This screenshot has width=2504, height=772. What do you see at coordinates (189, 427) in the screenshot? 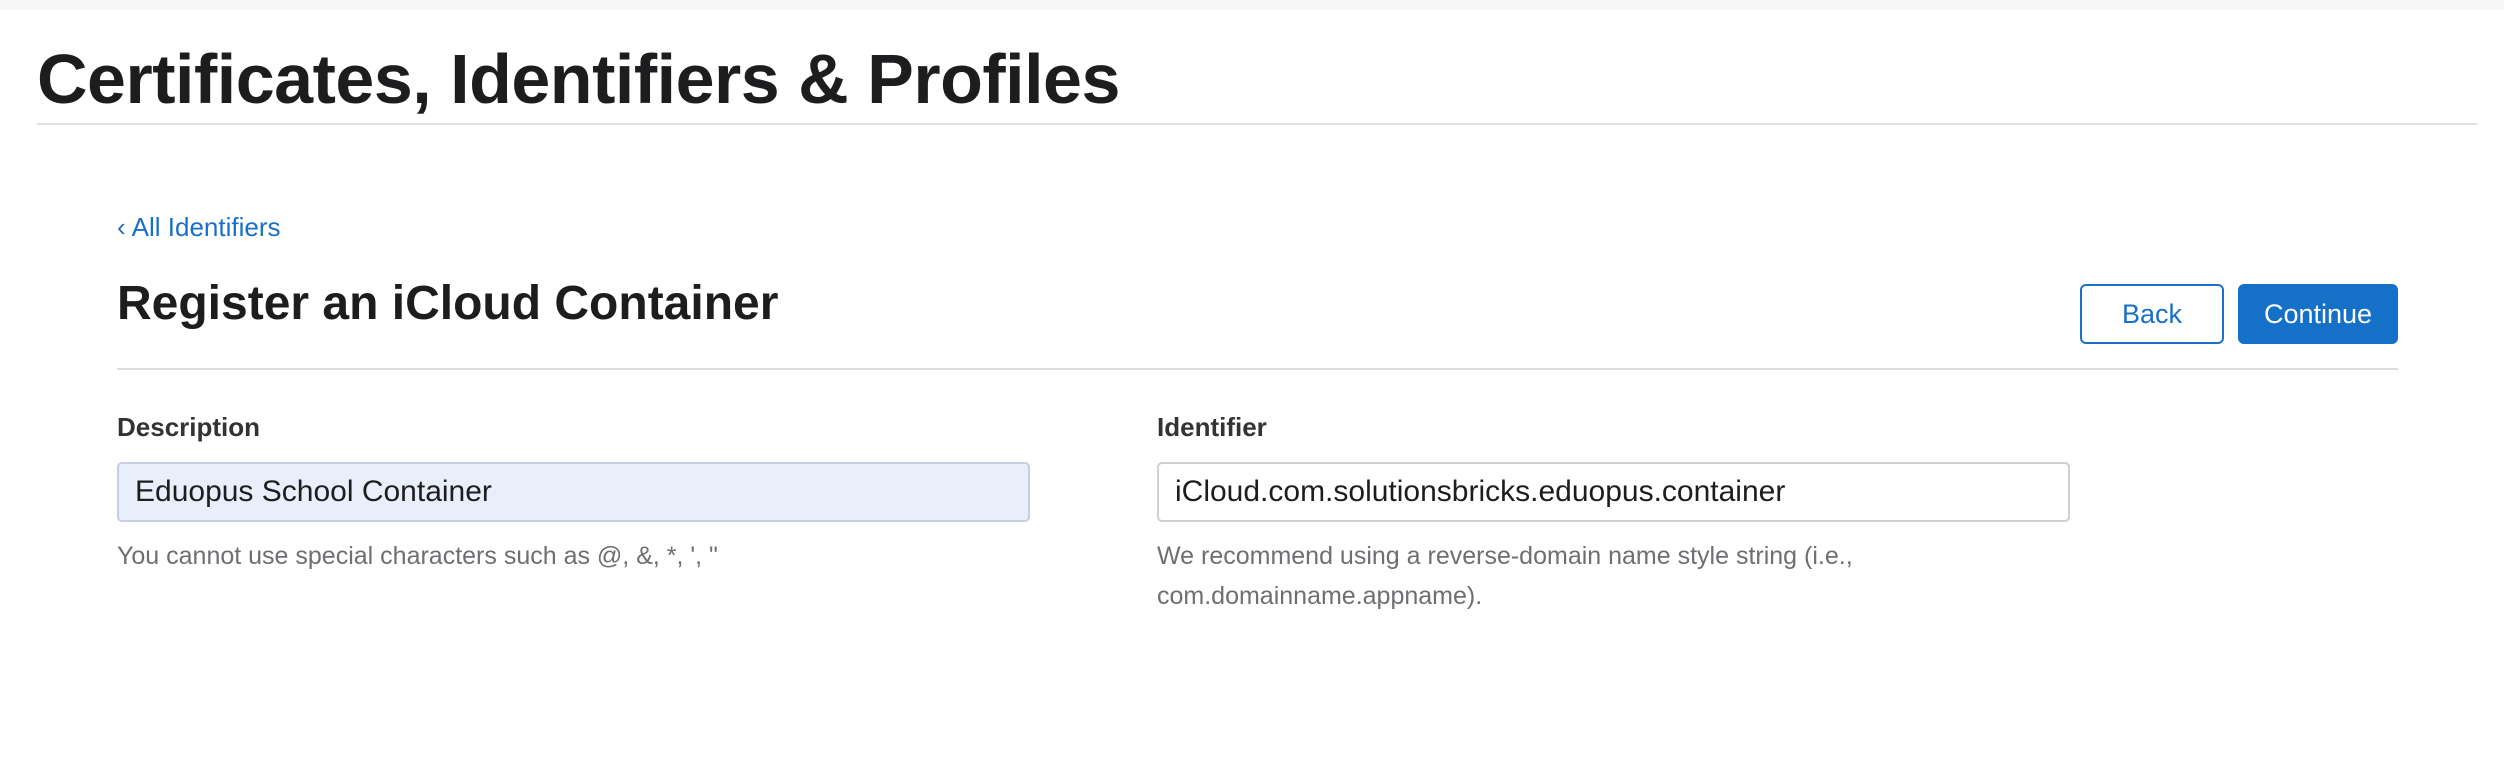
I see `description-label: Description` at bounding box center [189, 427].